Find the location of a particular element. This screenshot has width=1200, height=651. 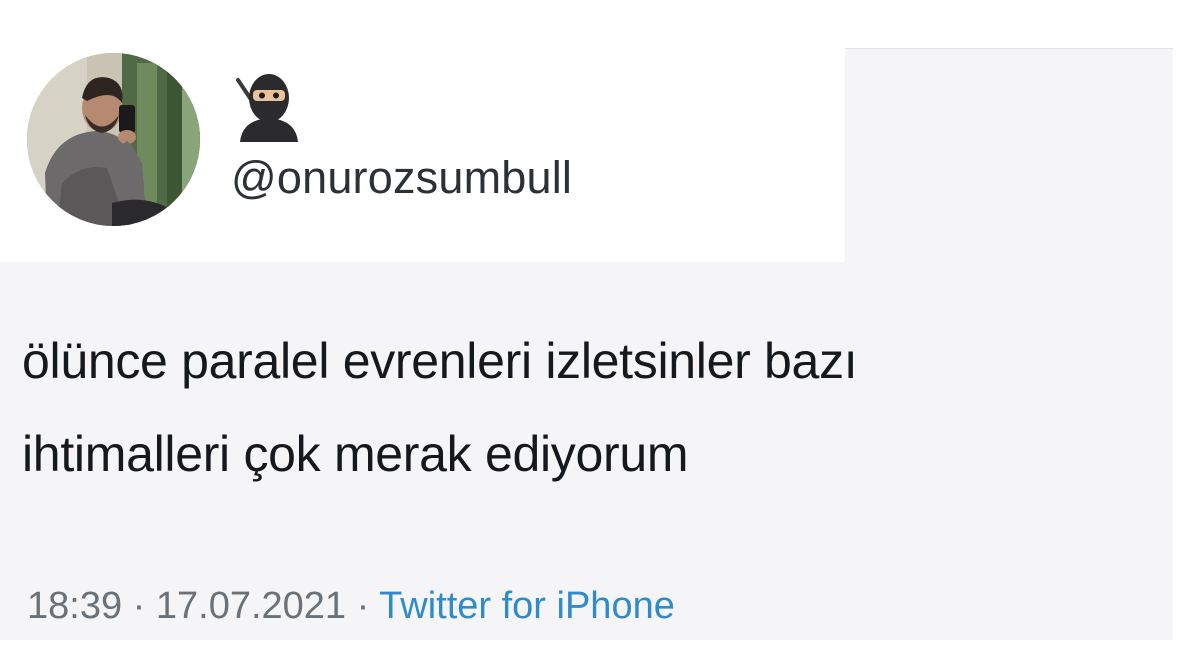

avatar is located at coordinates (113, 139).